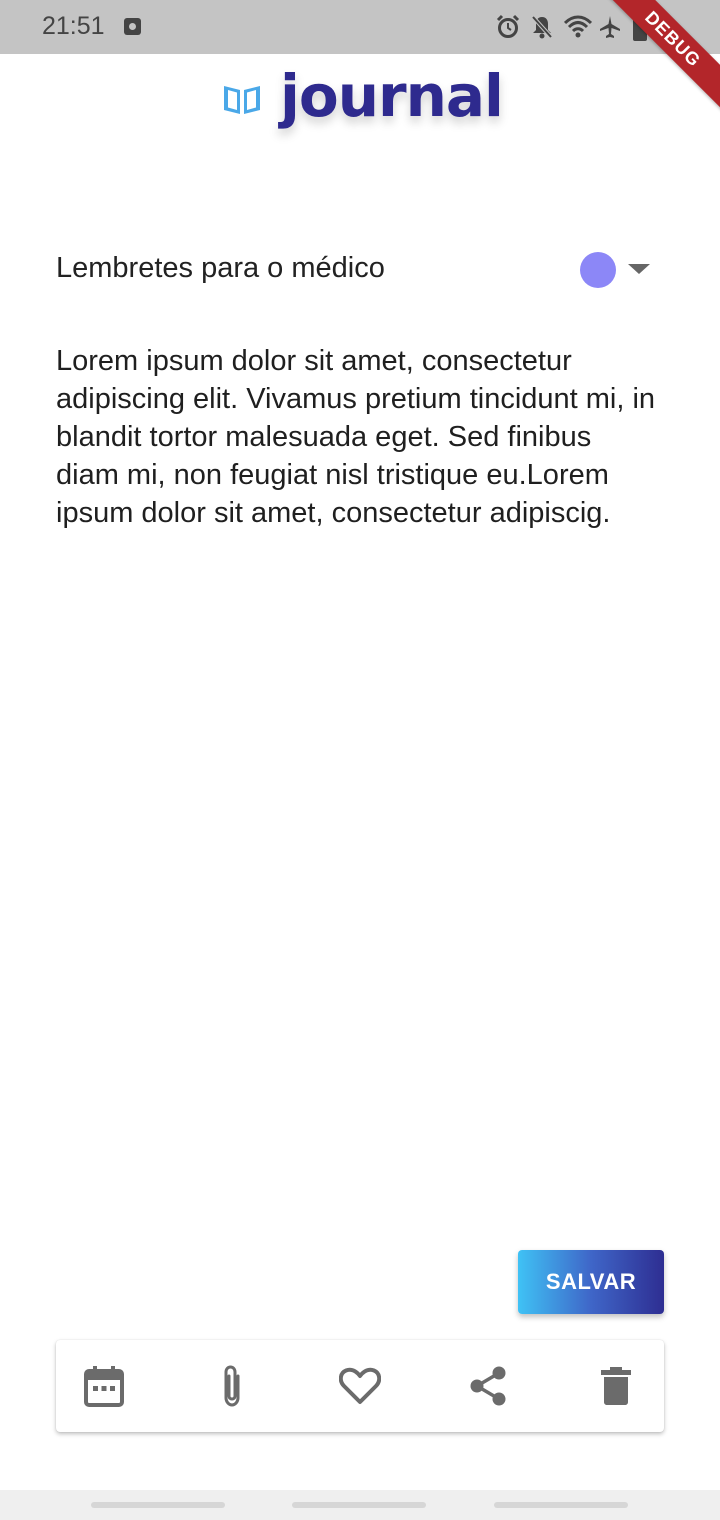 The image size is (720, 1520). I want to click on app-logo: journal, so click(363, 99).